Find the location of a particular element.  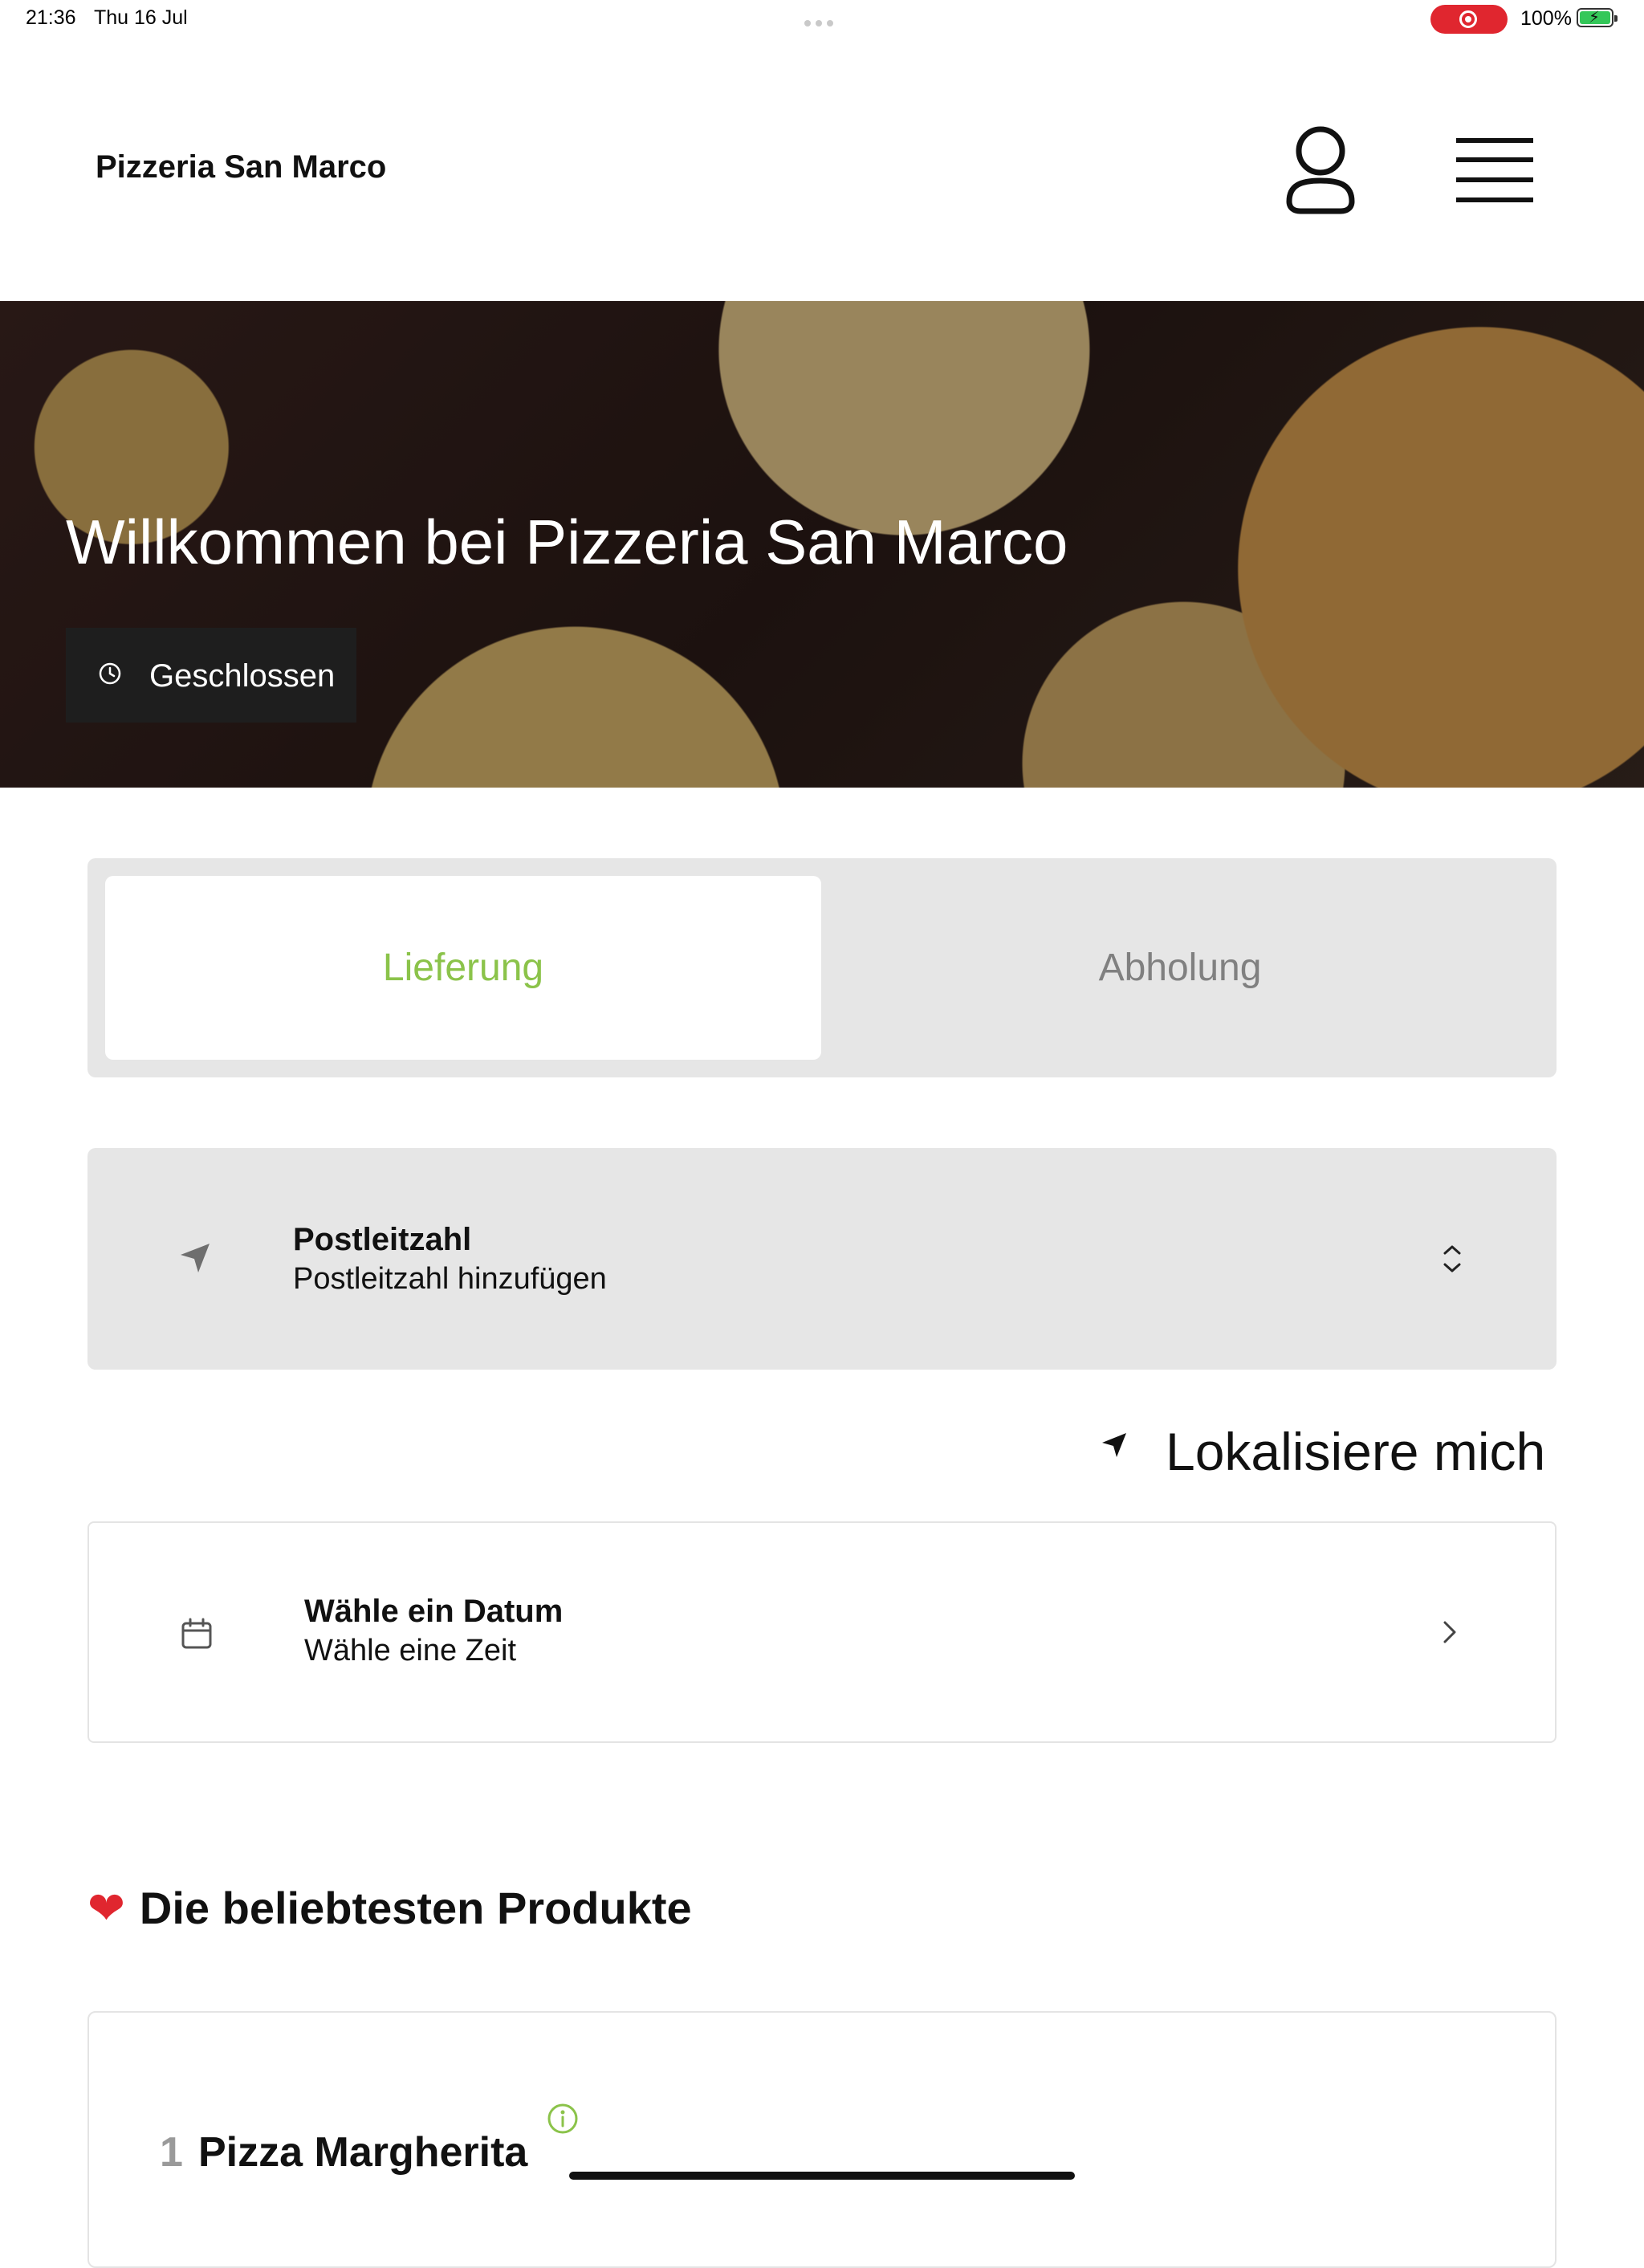

calendar-icon is located at coordinates (196, 1633).